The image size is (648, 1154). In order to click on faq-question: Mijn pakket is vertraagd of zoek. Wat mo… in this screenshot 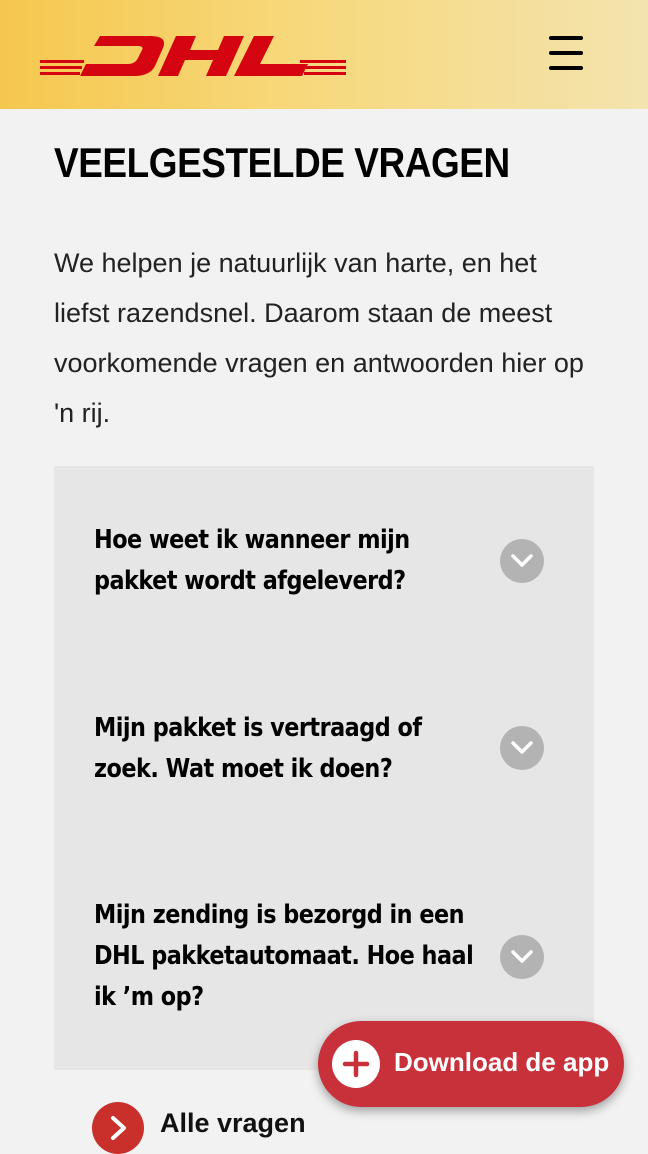, I will do `click(258, 748)`.